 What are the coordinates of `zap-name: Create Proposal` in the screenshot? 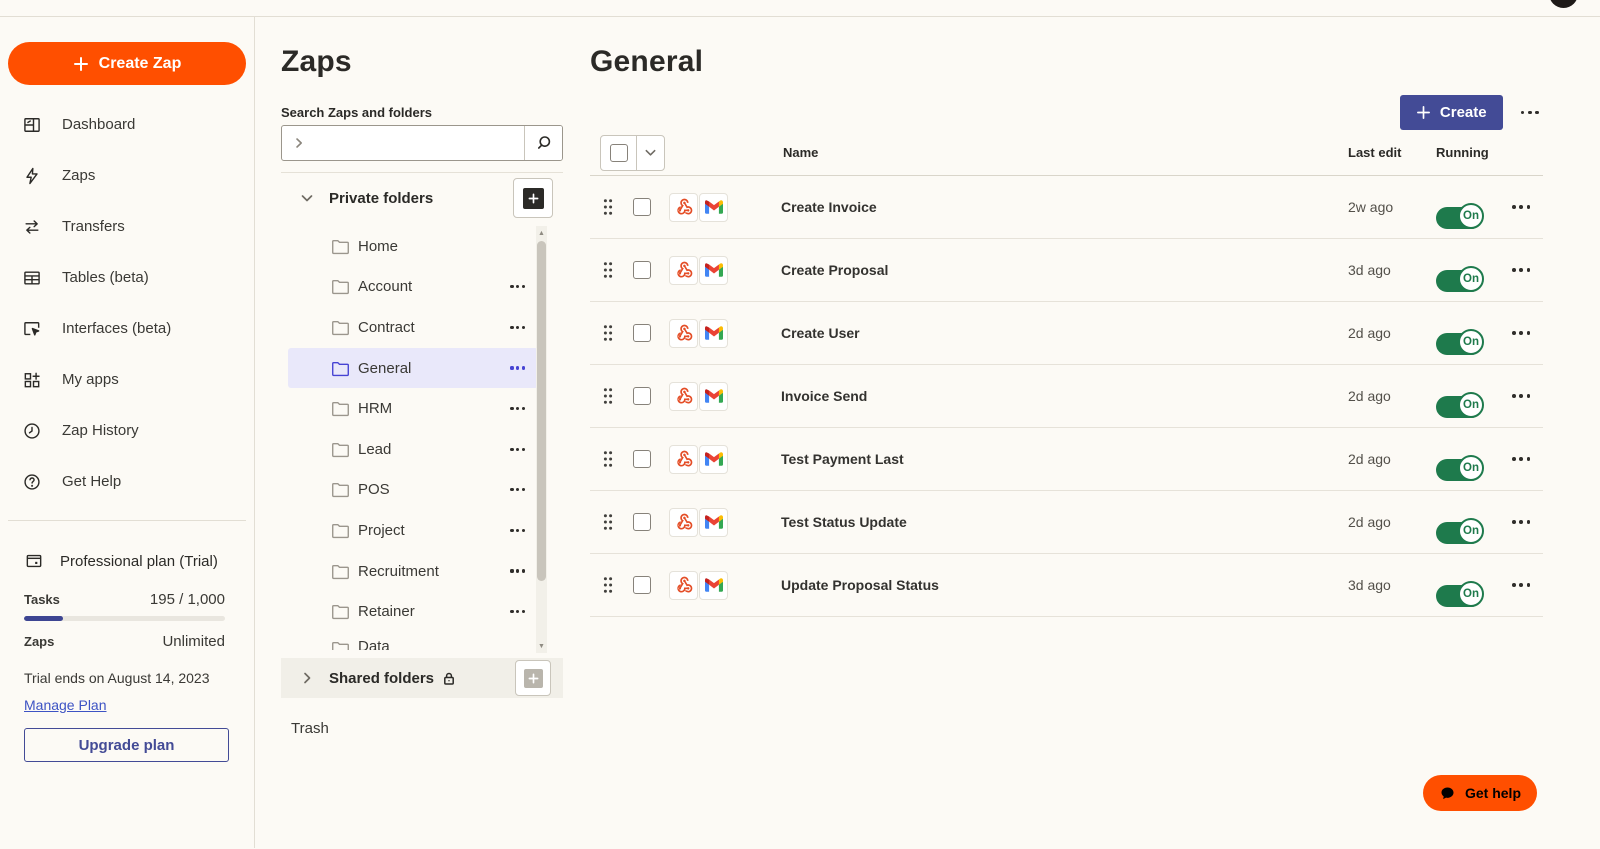 It's located at (1064, 270).